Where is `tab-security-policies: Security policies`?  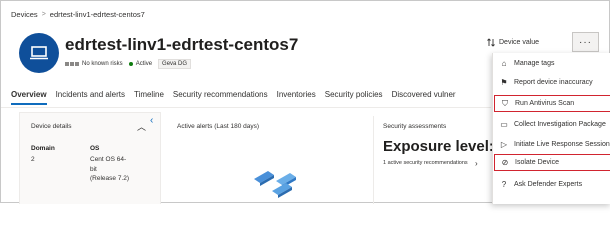 tab-security-policies: Security policies is located at coordinates (354, 97).